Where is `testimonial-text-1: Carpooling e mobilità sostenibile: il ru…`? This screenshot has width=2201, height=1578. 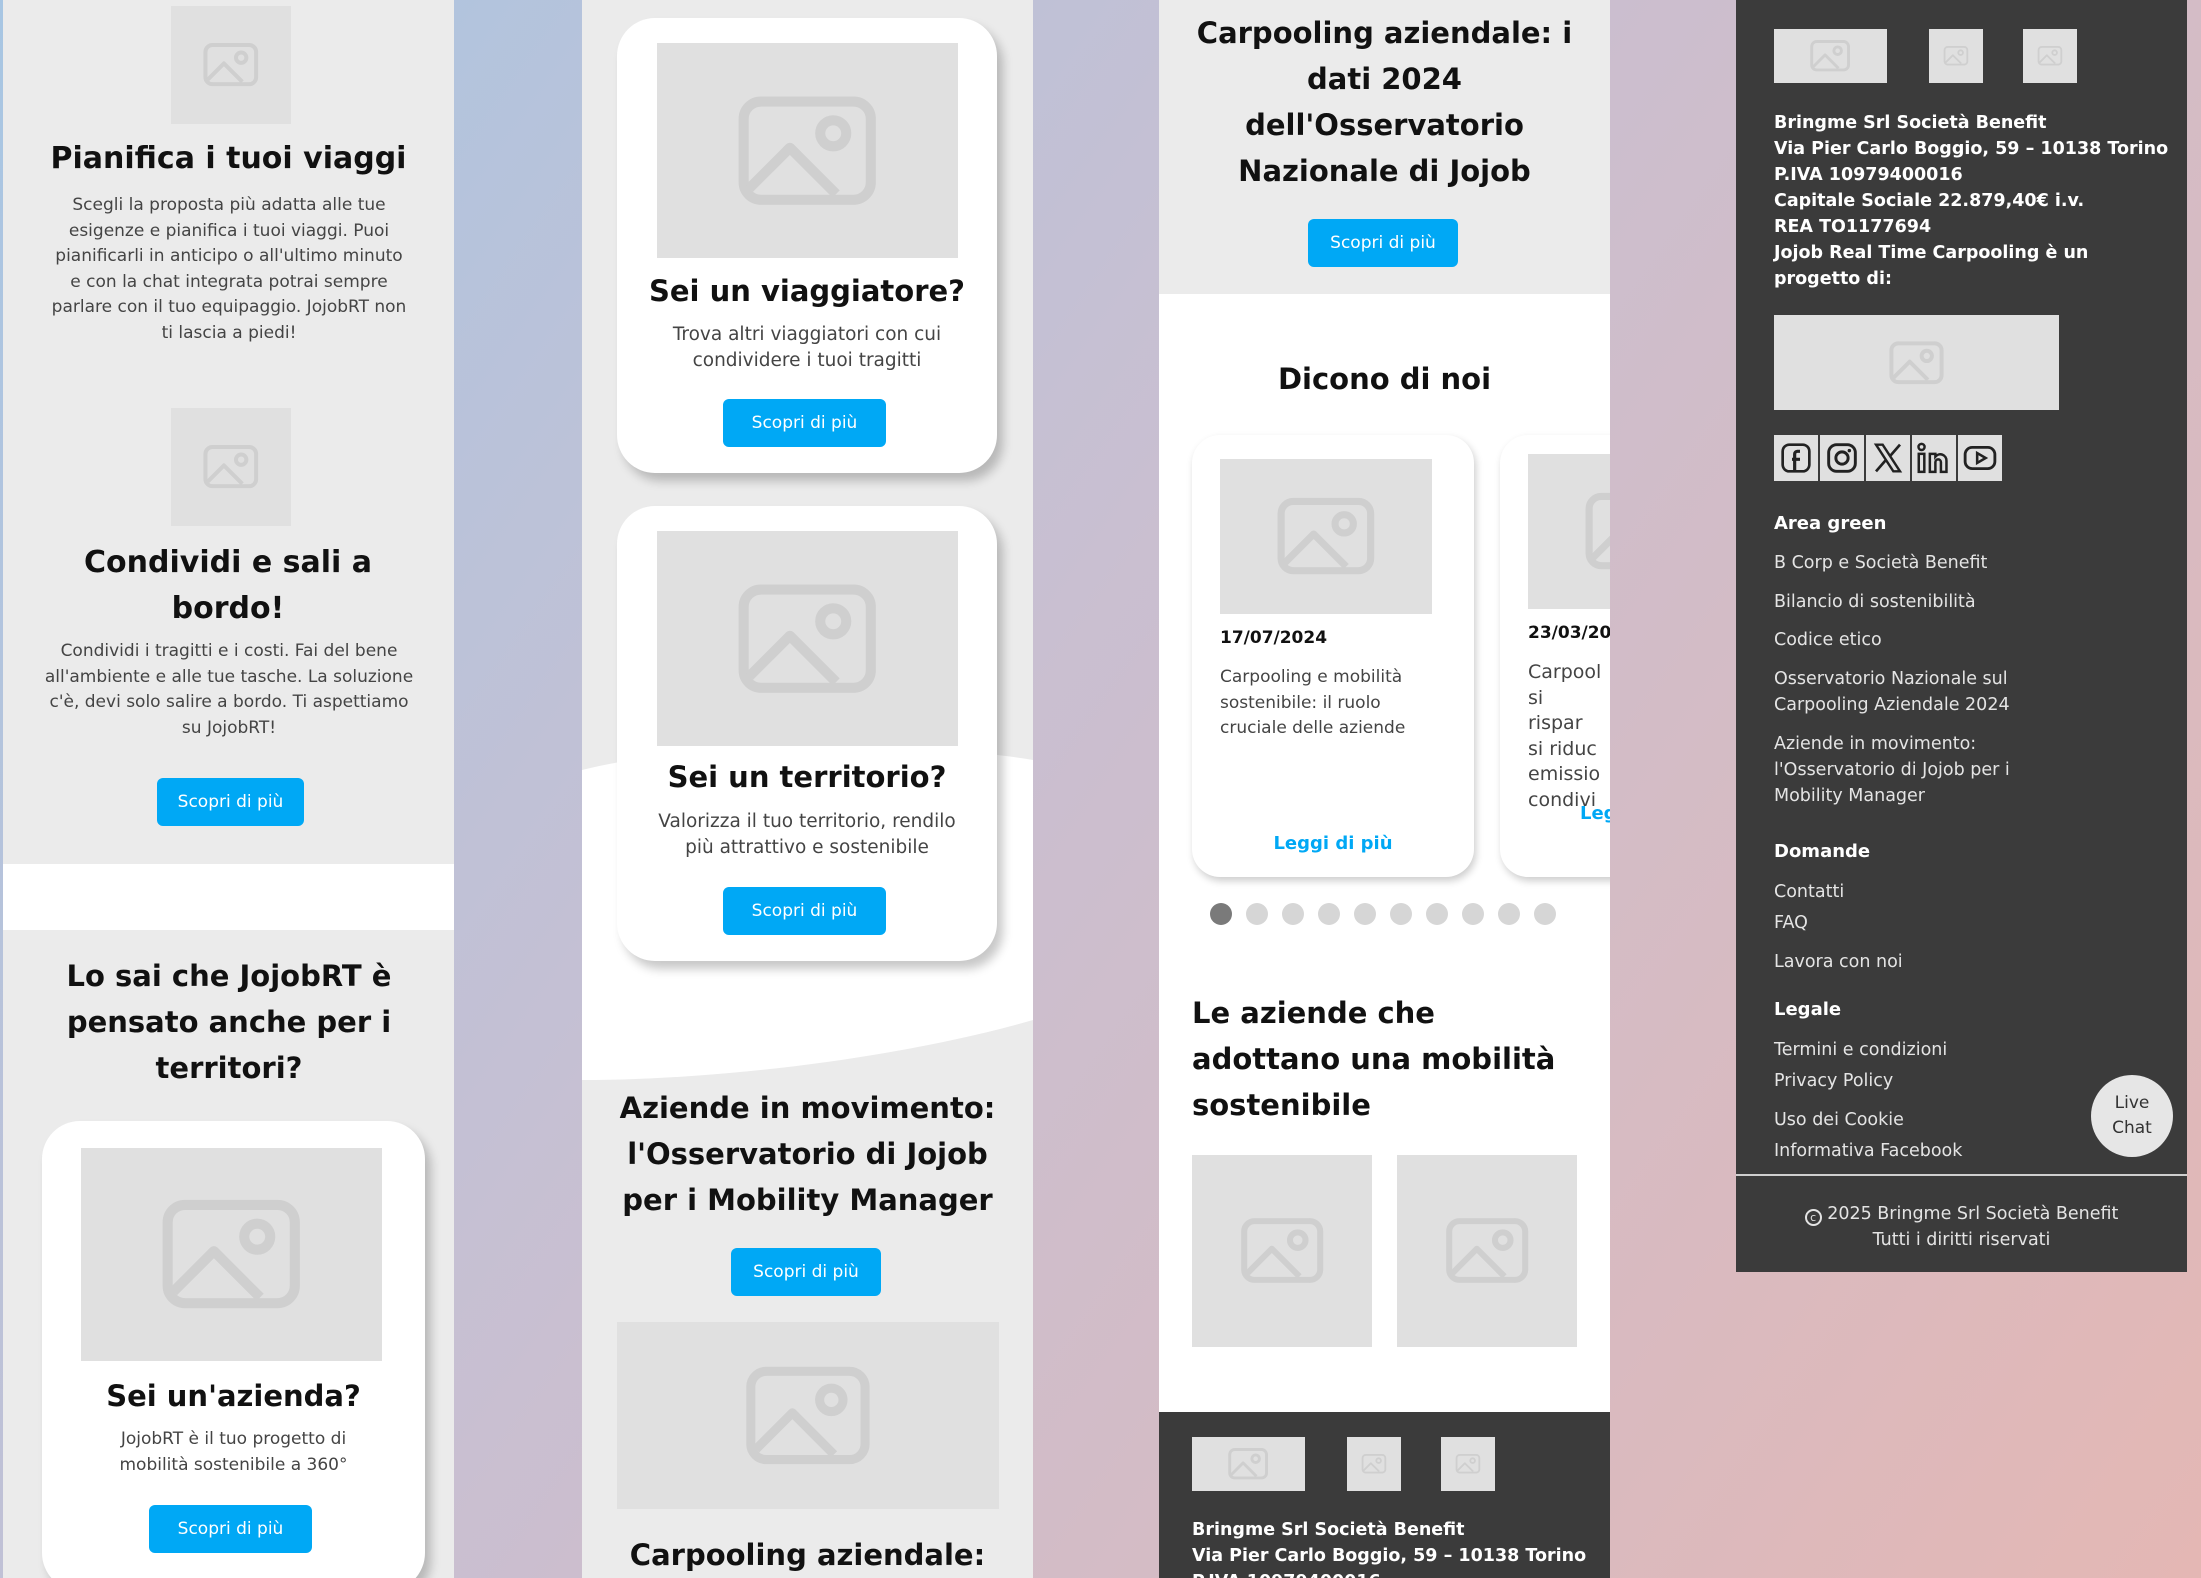
testimonial-text-1: Carpooling e mobilità sostenibile: il ru… is located at coordinates (1313, 702).